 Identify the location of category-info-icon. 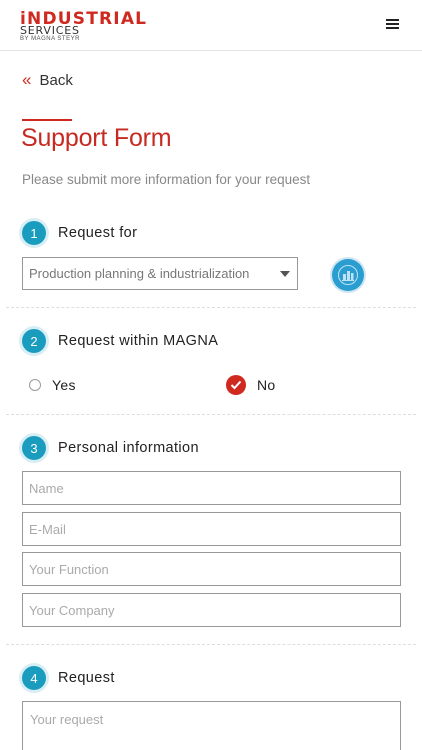
(348, 275).